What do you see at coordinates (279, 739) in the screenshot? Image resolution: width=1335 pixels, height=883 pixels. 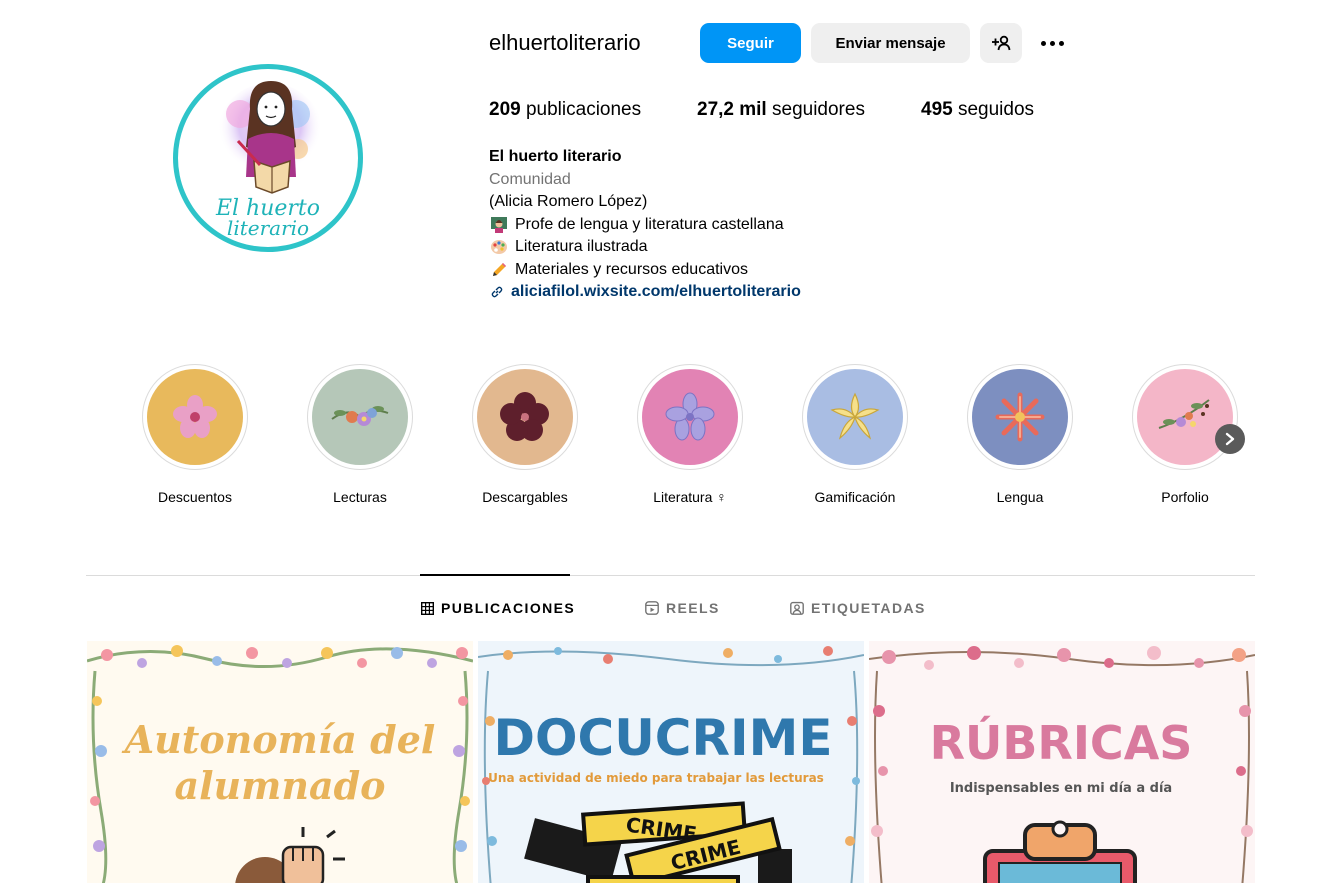 I see `post-title-line1: Autonomía del` at bounding box center [279, 739].